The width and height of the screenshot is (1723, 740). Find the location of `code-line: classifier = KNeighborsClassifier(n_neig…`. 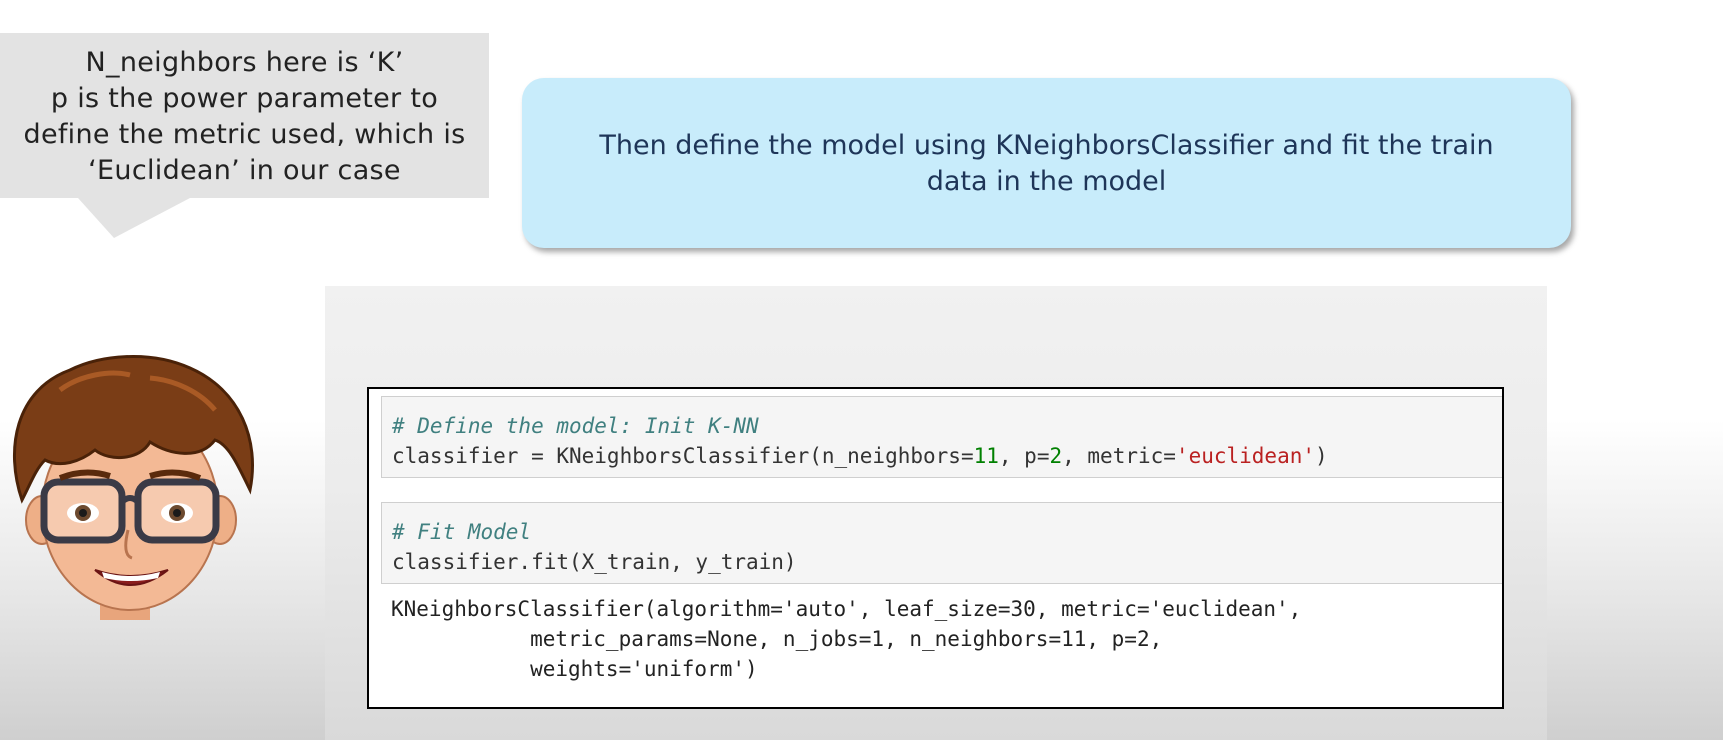

code-line: classifier = KNeighborsClassifier(n_neig… is located at coordinates (947, 456).